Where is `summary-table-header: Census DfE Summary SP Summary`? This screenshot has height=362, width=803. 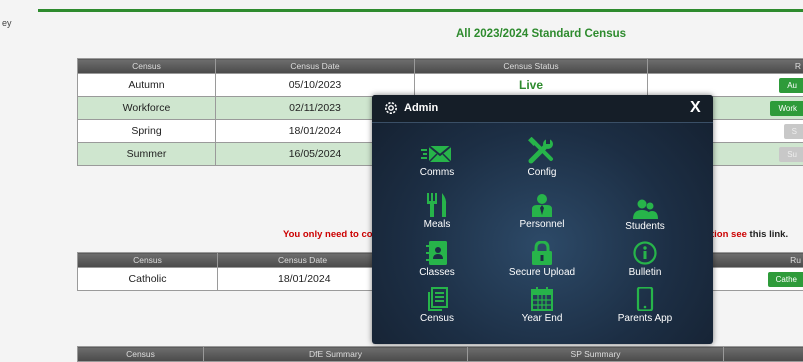
summary-table-header: Census DfE Summary SP Summary is located at coordinates (440, 354).